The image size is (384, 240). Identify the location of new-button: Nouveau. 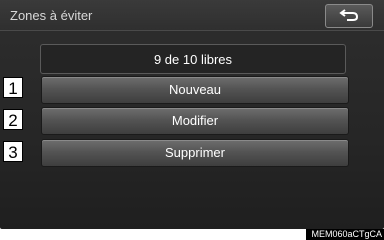
(195, 90).